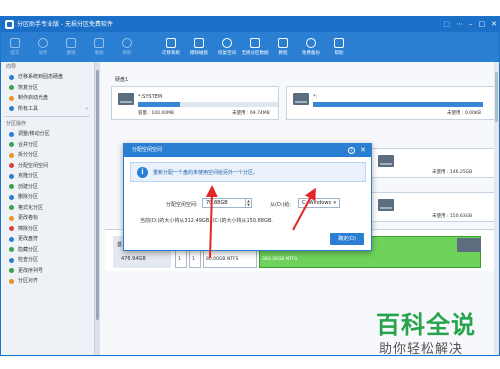 This screenshot has height=369, width=500. What do you see at coordinates (426, 325) in the screenshot?
I see `watermark-title: 百科全说` at bounding box center [426, 325].